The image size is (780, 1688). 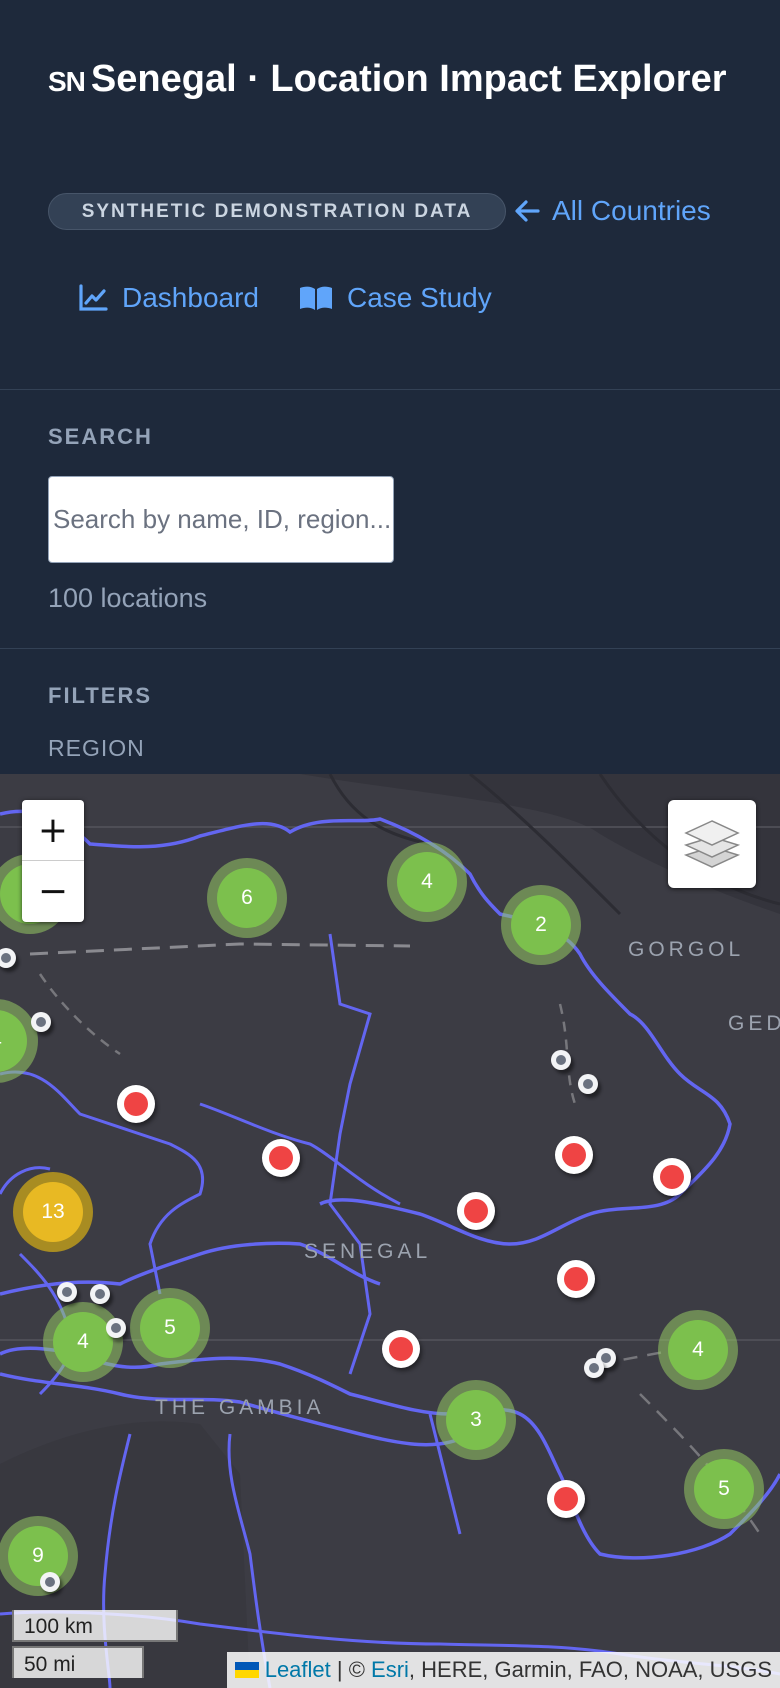 I want to click on layers-icon, so click(x=712, y=844).